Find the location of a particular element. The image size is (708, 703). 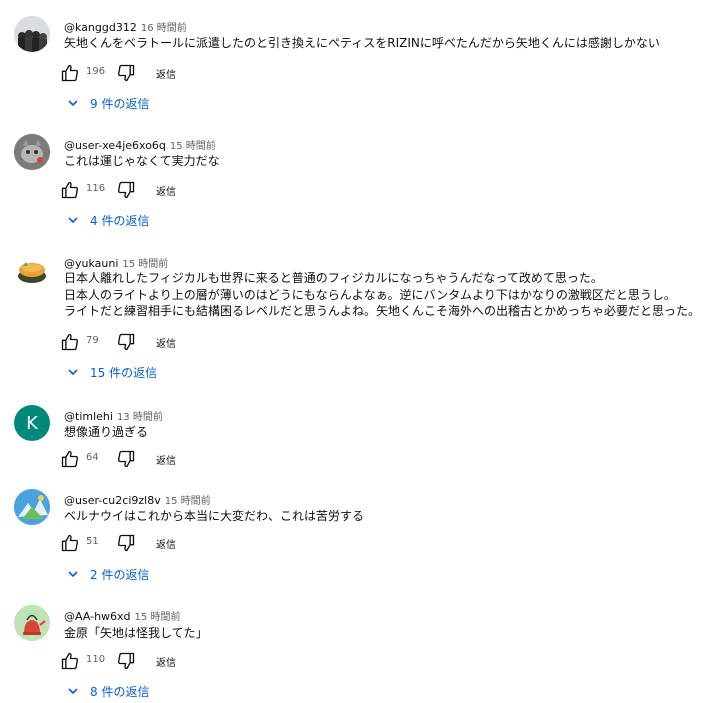

comment-timestamp: 16 時間前 is located at coordinates (164, 28).